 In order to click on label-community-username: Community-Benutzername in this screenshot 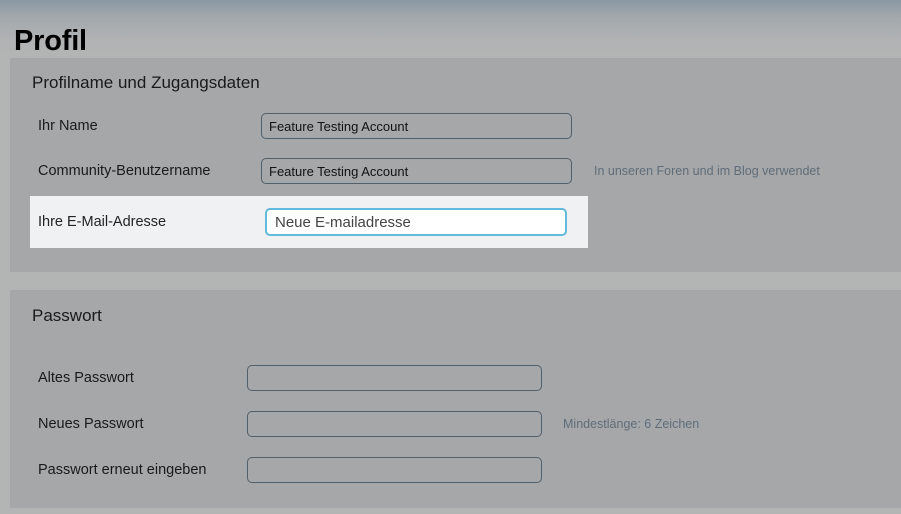, I will do `click(124, 171)`.